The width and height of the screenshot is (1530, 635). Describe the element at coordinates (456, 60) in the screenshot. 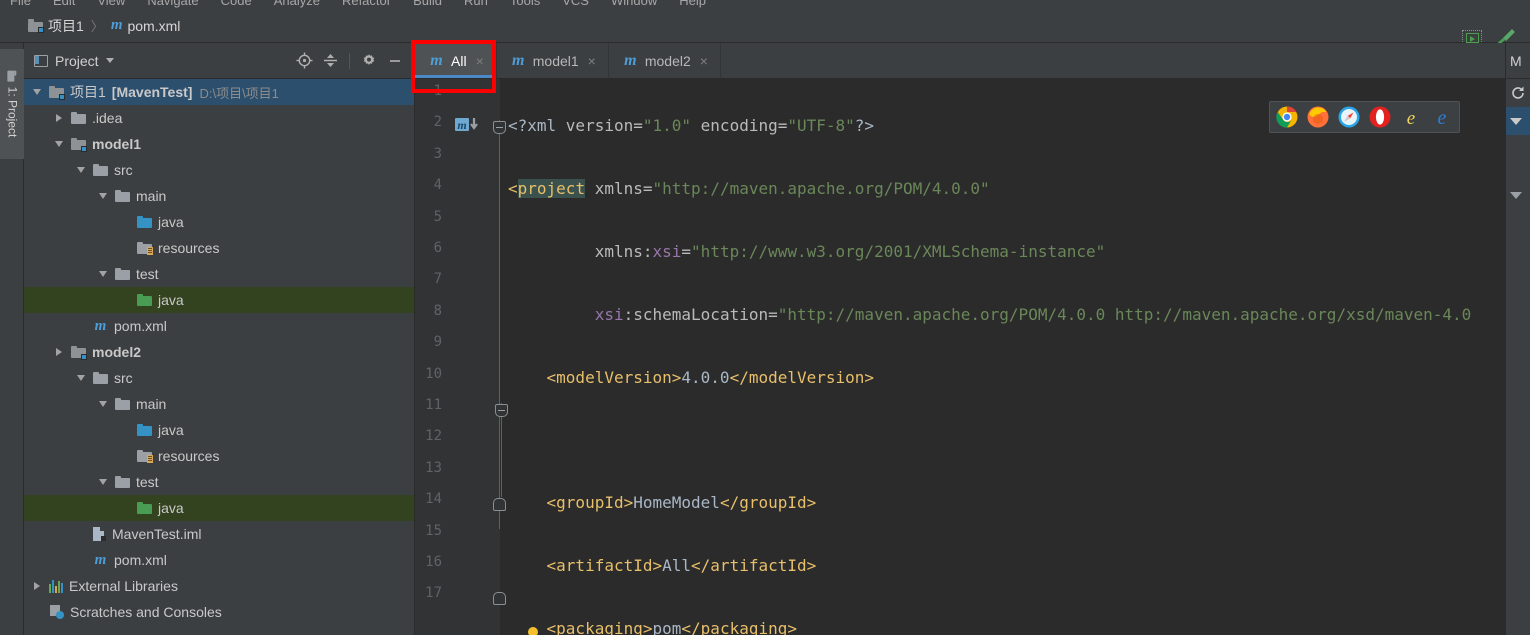

I see `editor-tab-all: m All ×` at that location.